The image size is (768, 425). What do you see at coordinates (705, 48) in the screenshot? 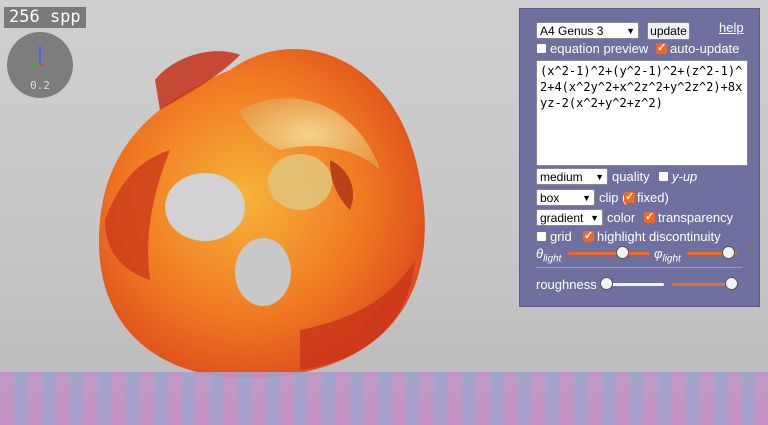
I see `auto-update-label: auto-update` at bounding box center [705, 48].